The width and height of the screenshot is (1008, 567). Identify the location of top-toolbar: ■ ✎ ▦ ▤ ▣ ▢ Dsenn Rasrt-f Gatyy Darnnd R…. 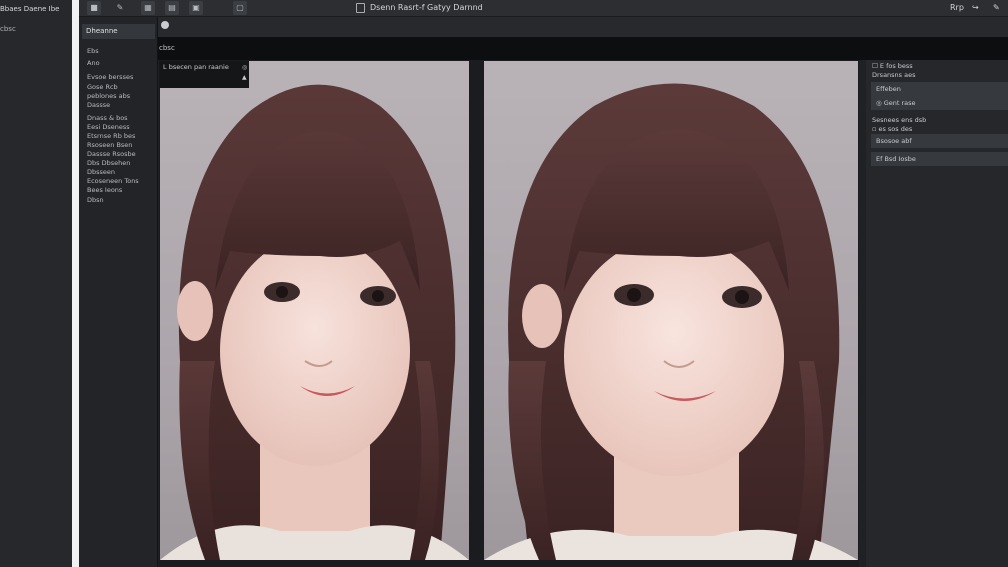
(543, 8).